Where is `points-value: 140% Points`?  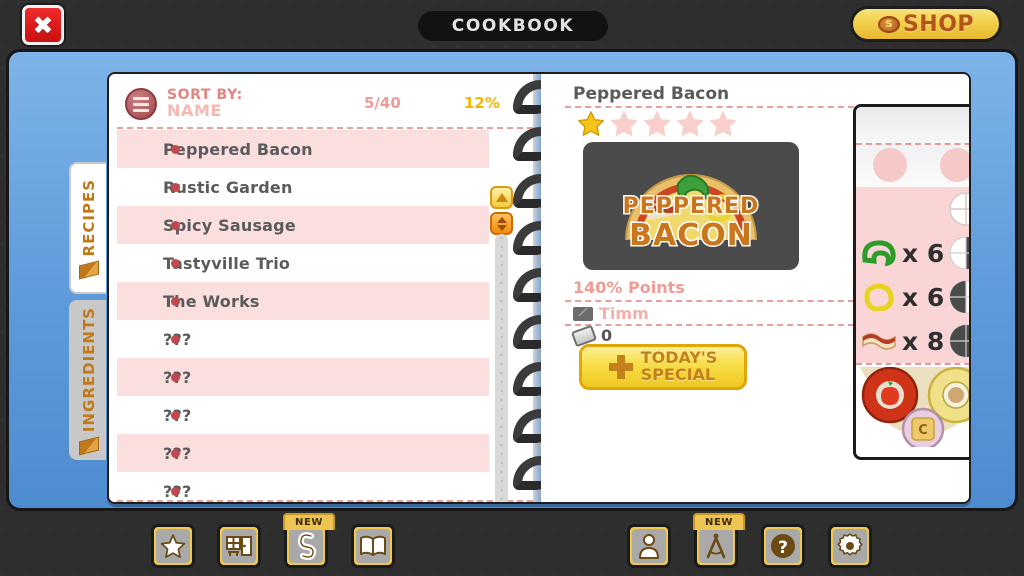 points-value: 140% Points is located at coordinates (629, 287).